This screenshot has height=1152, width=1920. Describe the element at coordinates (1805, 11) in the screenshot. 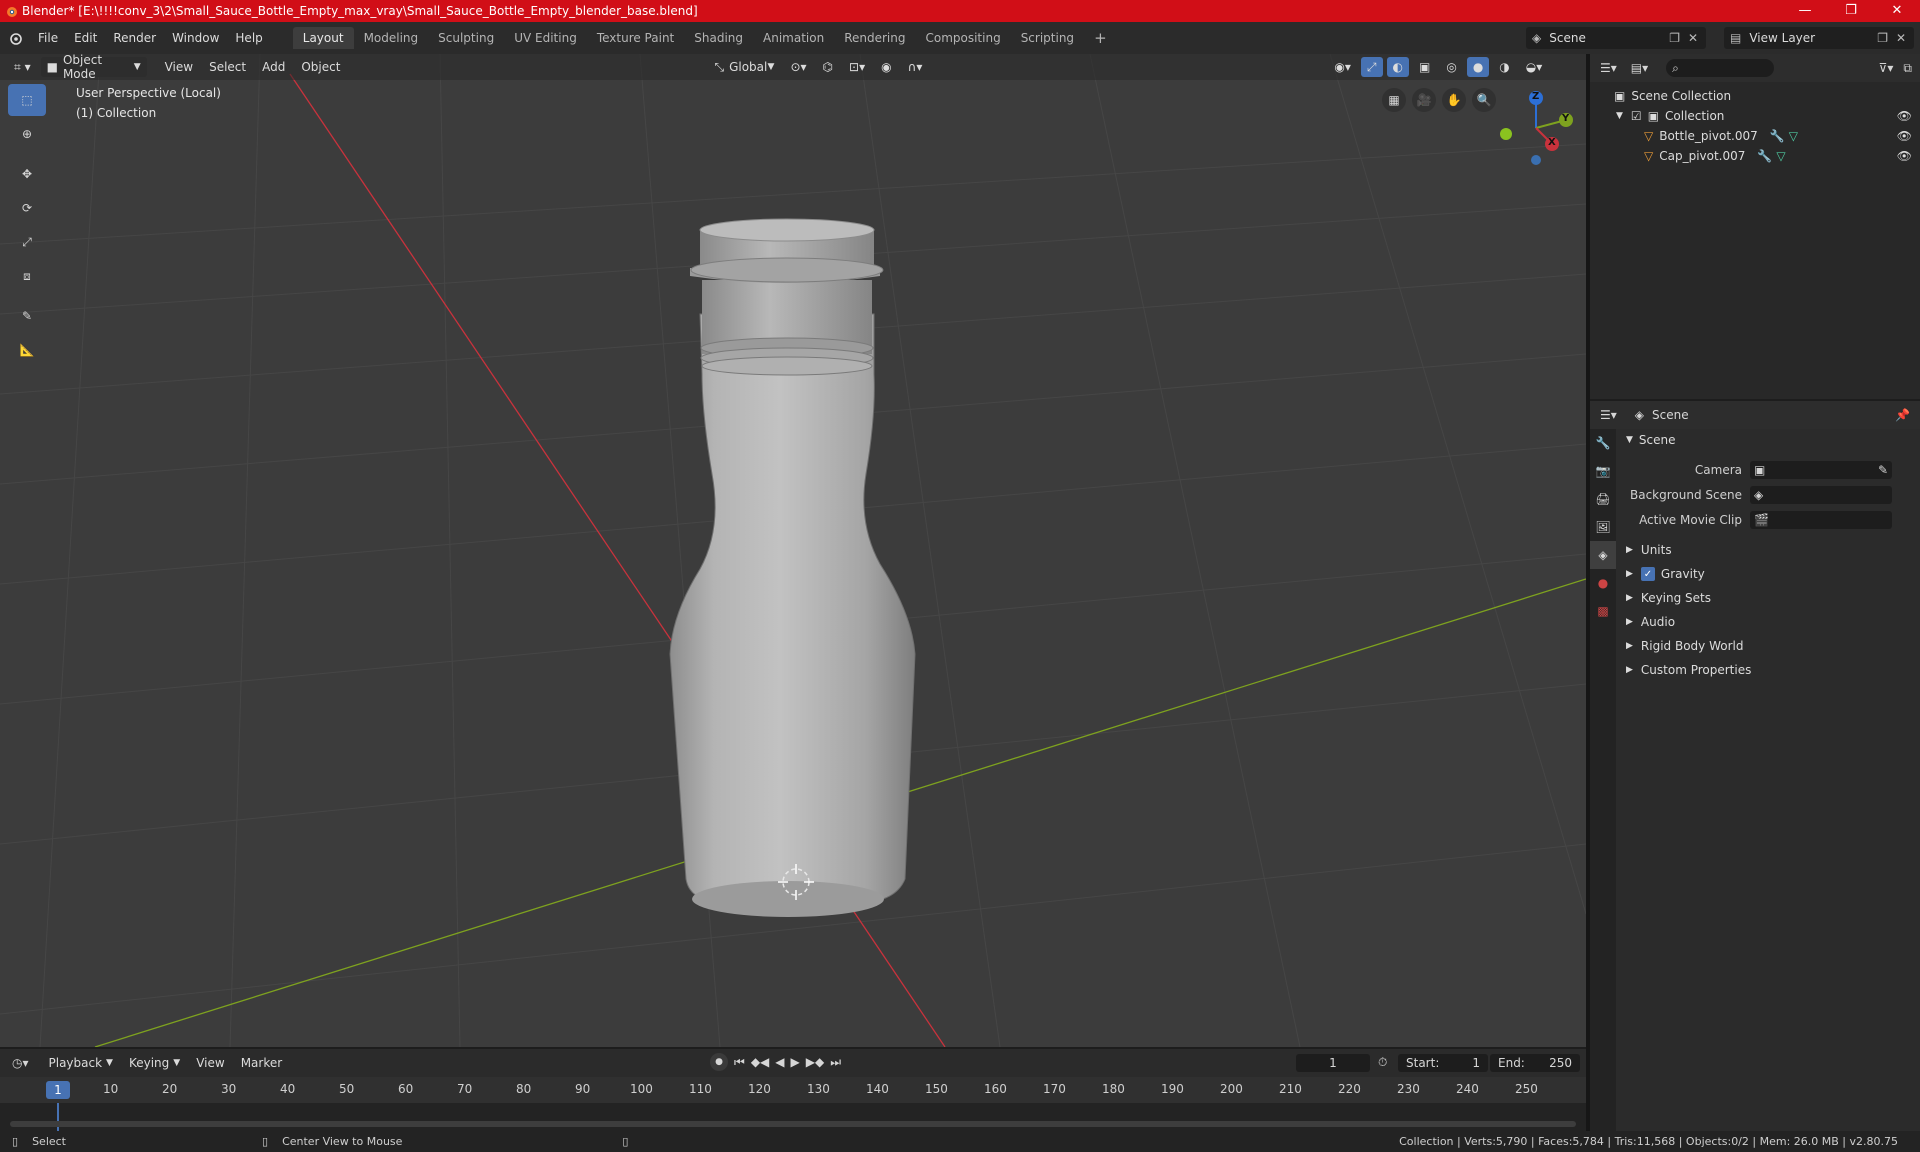

I see `minimize-button: —` at that location.